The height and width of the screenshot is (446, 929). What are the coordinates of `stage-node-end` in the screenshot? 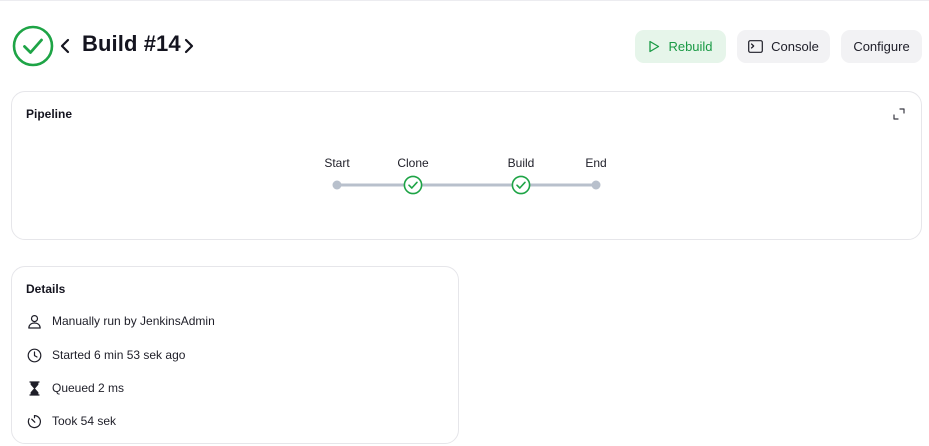 It's located at (596, 185).